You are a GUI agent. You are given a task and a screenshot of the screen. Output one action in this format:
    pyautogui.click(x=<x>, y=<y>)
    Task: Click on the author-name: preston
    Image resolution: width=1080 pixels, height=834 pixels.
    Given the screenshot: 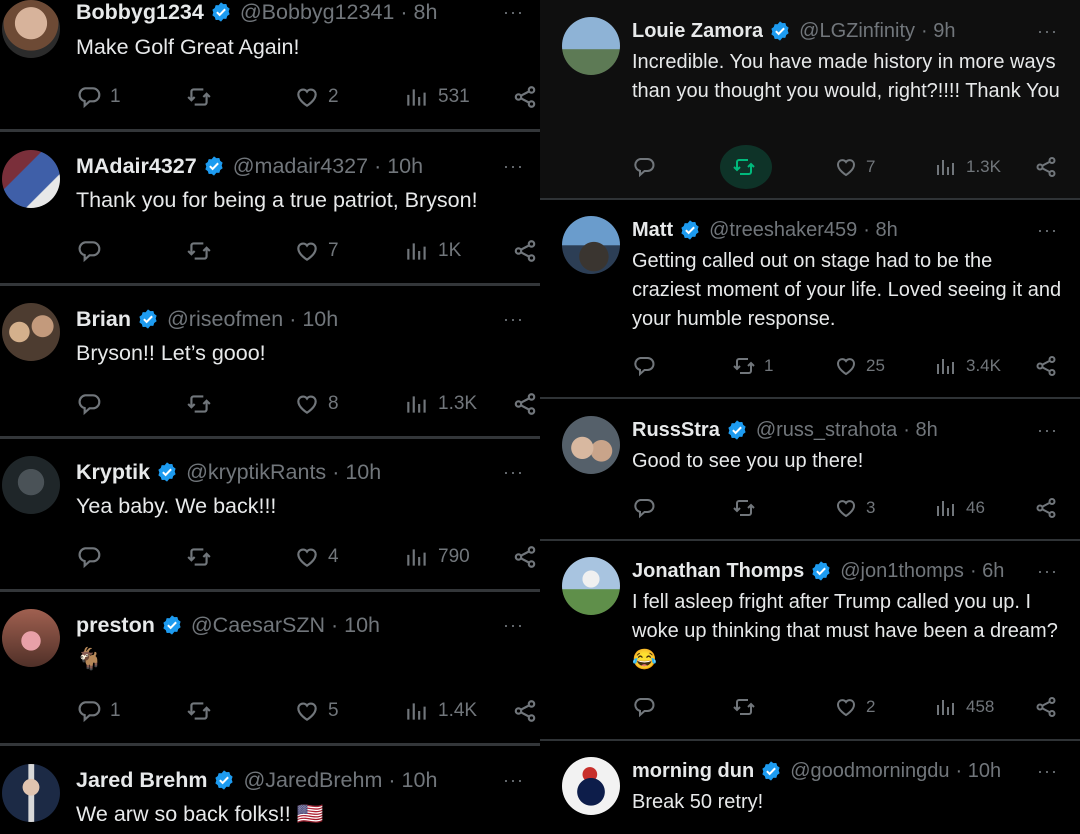 What is the action you would take?
    pyautogui.click(x=115, y=625)
    